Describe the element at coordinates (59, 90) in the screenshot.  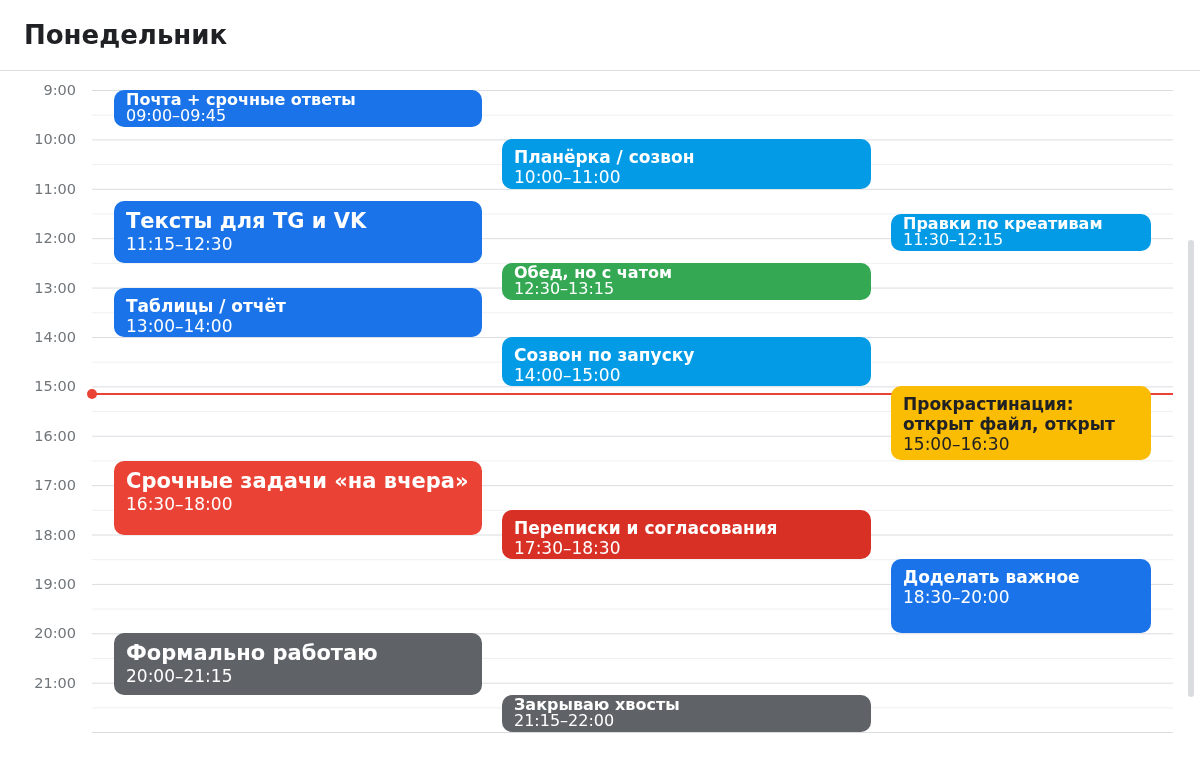
I see `hour-label: 9:00` at that location.